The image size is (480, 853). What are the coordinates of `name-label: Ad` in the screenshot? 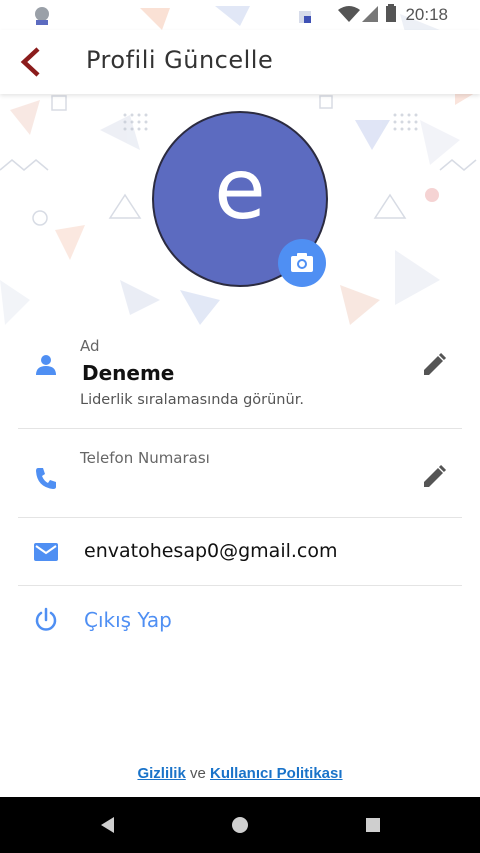 It's located at (90, 346).